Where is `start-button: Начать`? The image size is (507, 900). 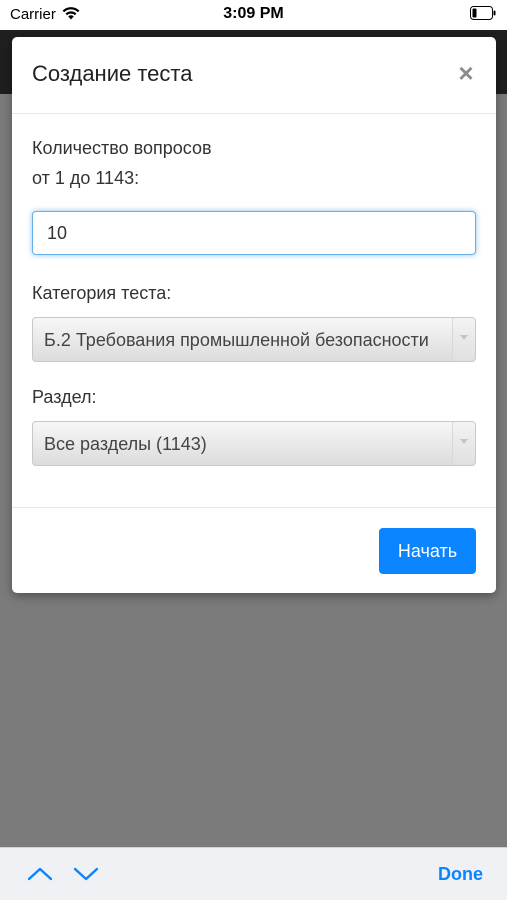
start-button: Начать is located at coordinates (427, 551).